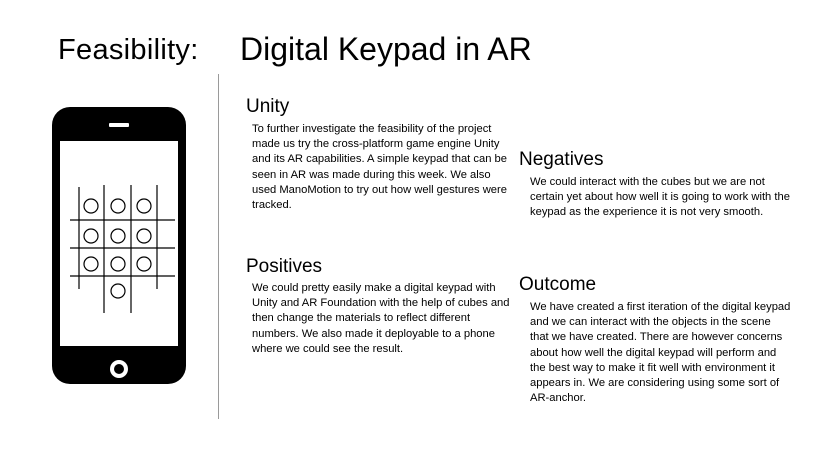  Describe the element at coordinates (268, 106) in the screenshot. I see `unity-heading: Unity` at that location.